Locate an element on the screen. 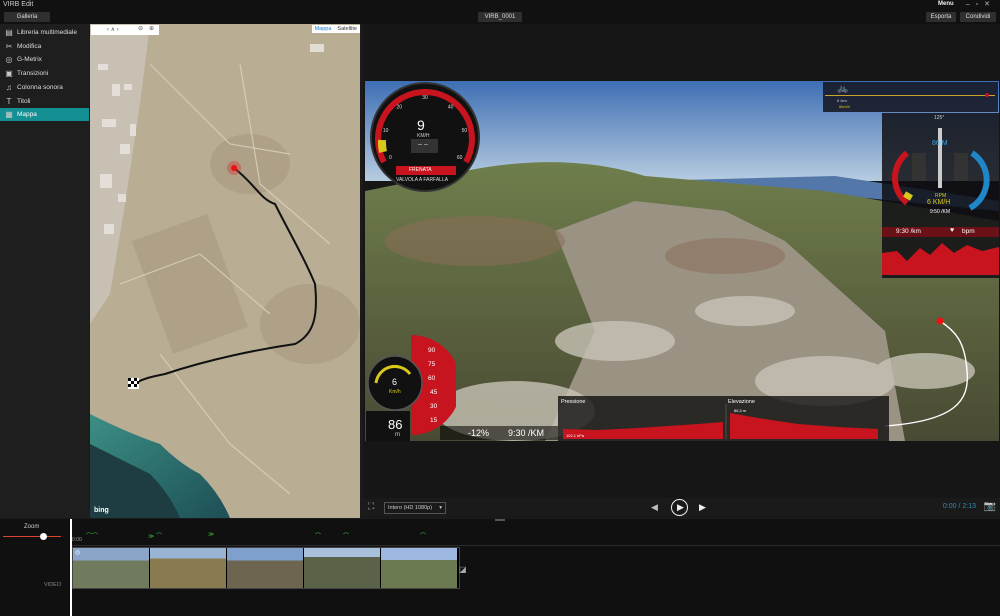 The width and height of the screenshot is (1000, 616). gmetrix-marker: ≫ is located at coordinates (211, 534).